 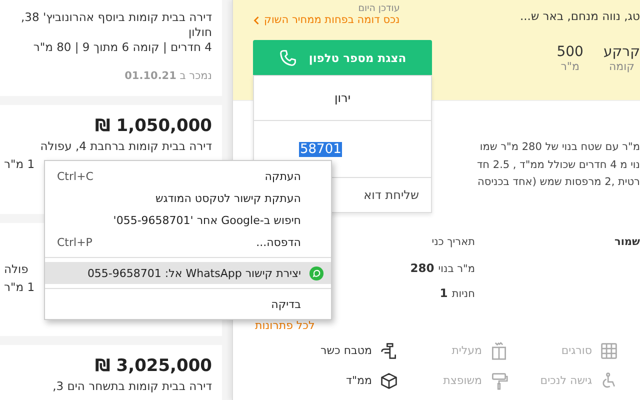 I want to click on chat-bubble-icon, so click(x=316, y=273).